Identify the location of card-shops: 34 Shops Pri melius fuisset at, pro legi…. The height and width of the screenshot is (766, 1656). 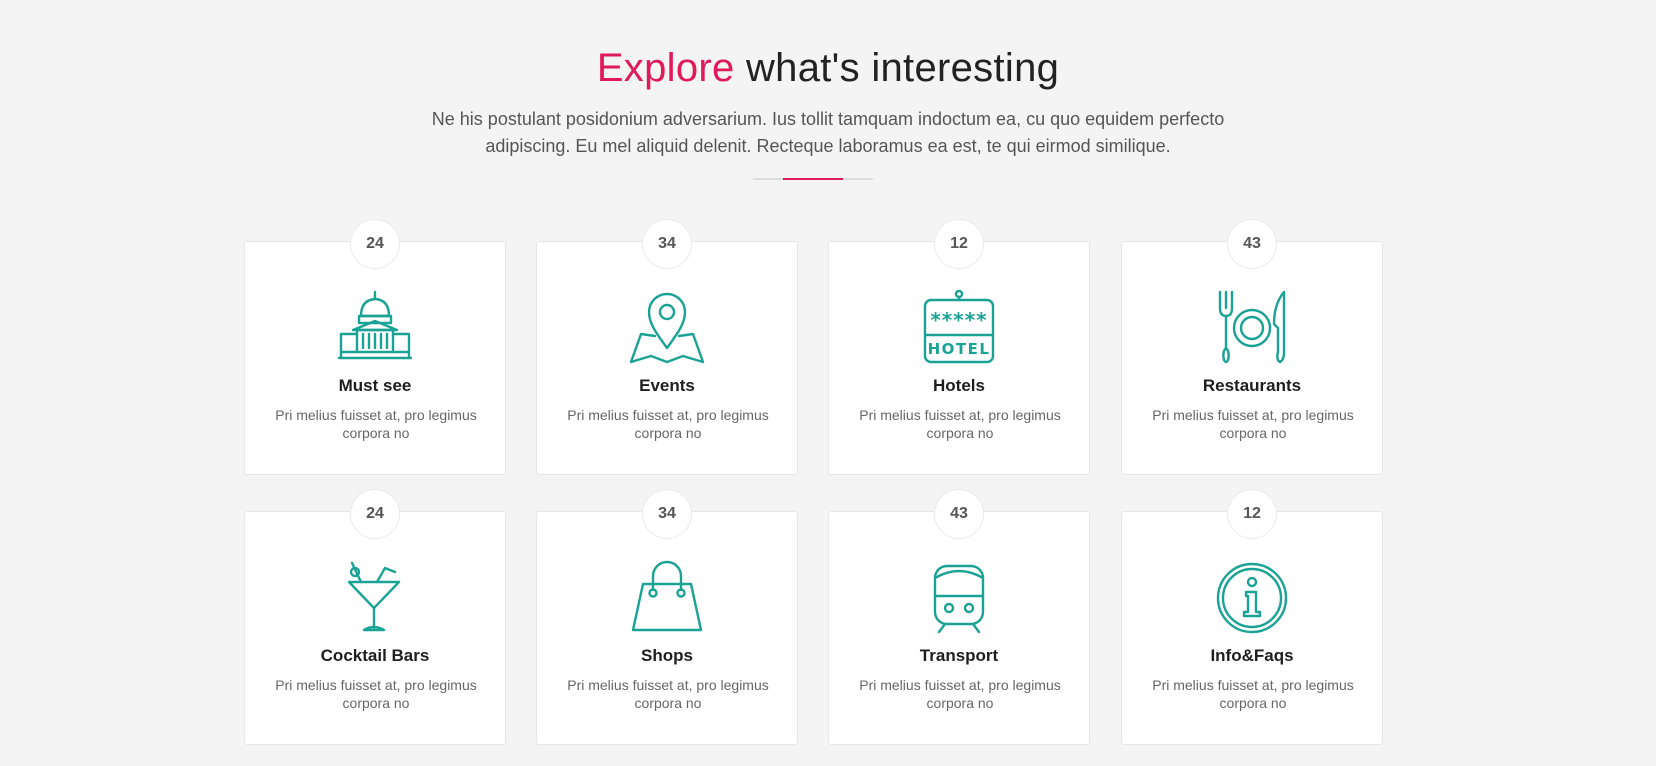
(667, 617).